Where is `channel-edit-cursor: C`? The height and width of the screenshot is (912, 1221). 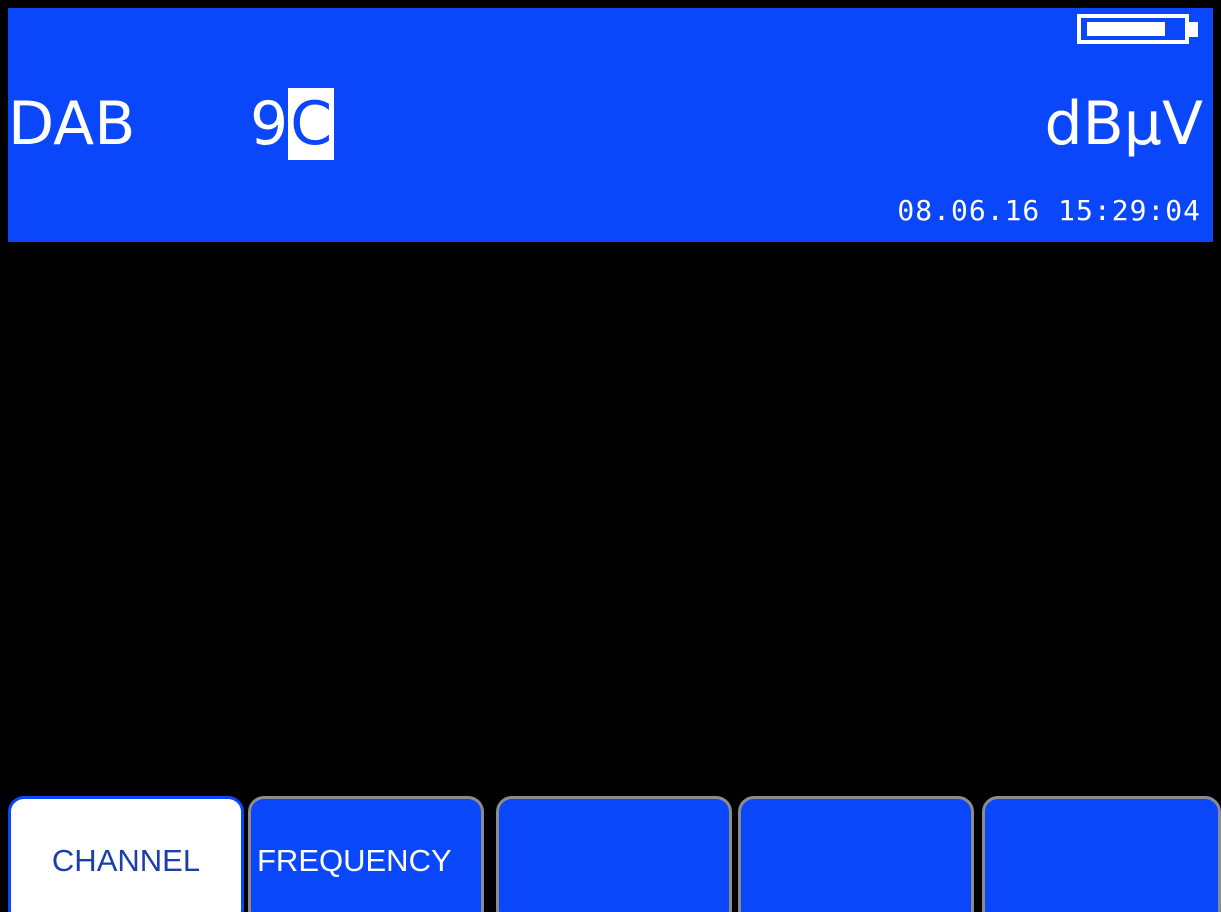
channel-edit-cursor: C is located at coordinates (311, 124).